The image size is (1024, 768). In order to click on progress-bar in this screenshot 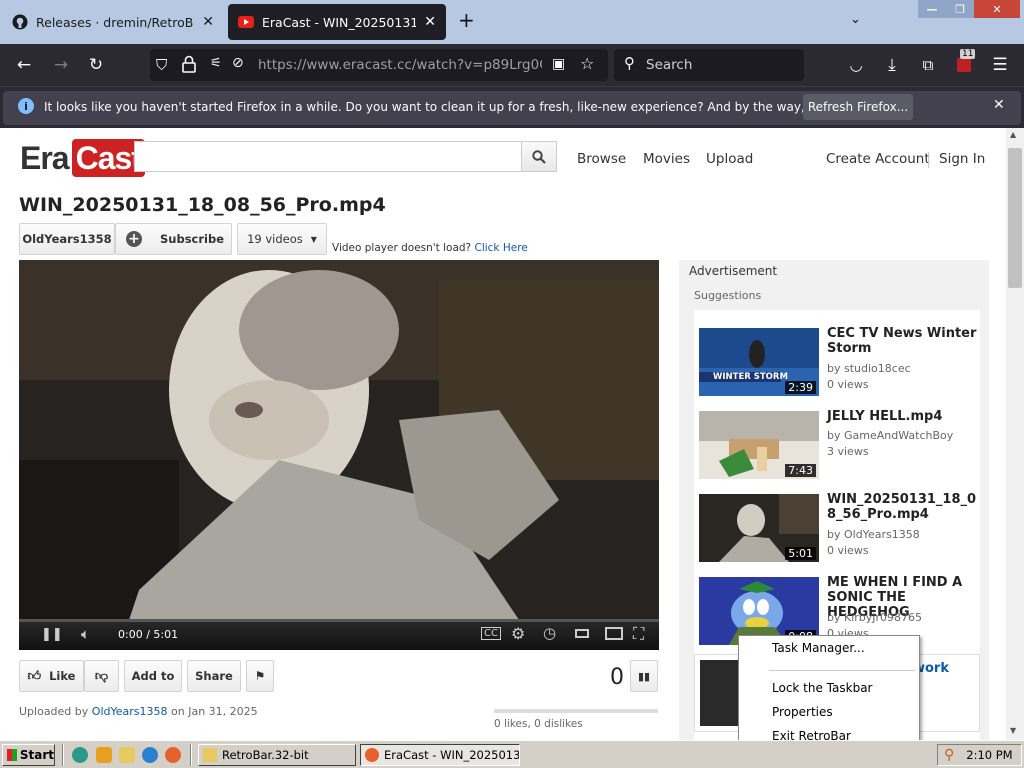, I will do `click(339, 620)`.